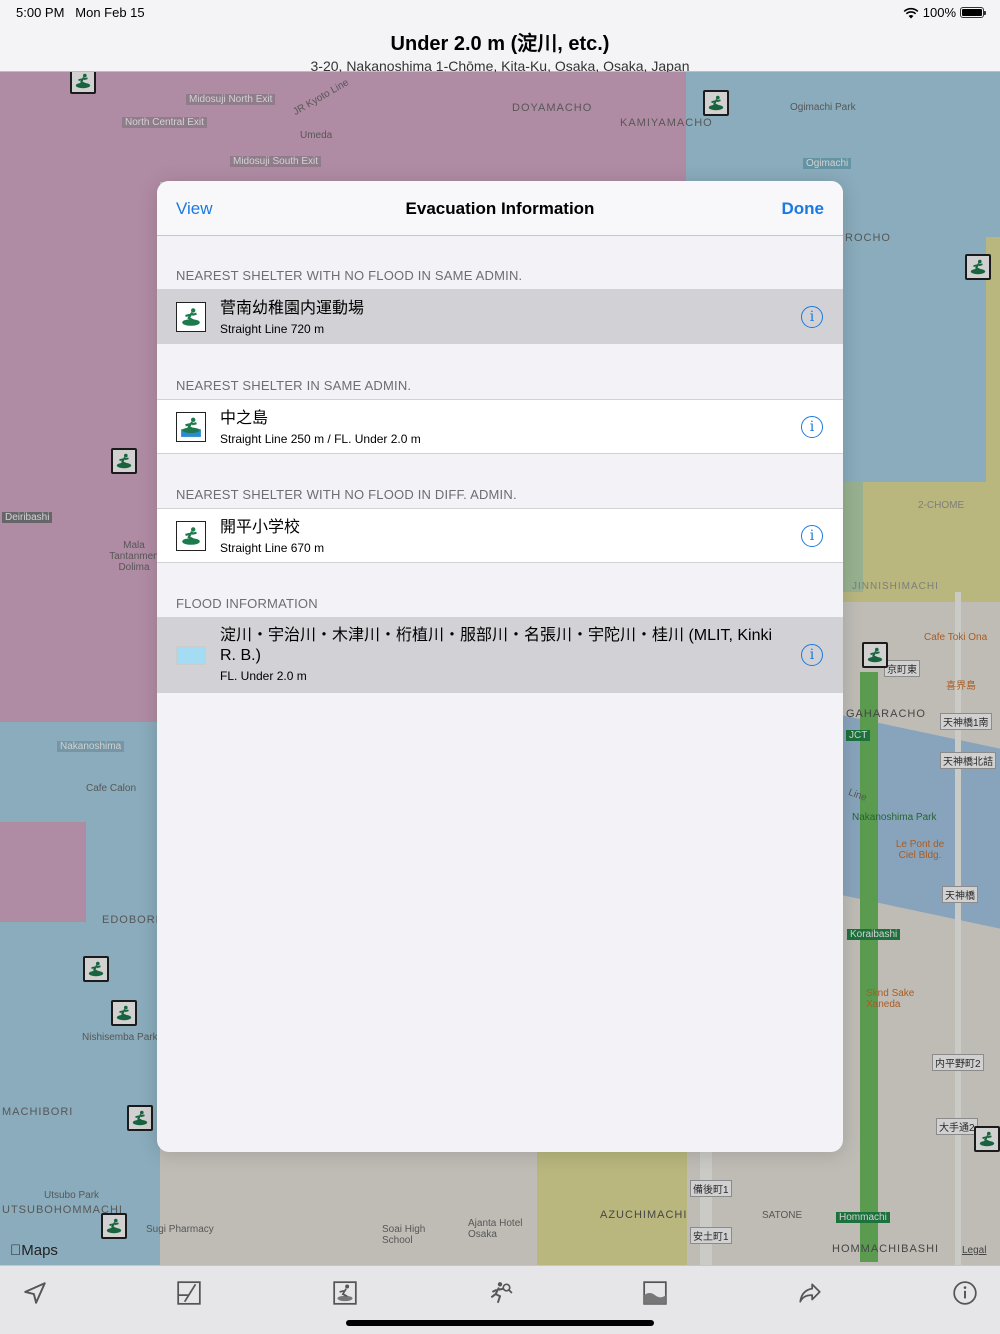 The width and height of the screenshot is (1000, 1334). What do you see at coordinates (80, 12) in the screenshot?
I see `status-time: 5:00 PM Mon Feb 15` at bounding box center [80, 12].